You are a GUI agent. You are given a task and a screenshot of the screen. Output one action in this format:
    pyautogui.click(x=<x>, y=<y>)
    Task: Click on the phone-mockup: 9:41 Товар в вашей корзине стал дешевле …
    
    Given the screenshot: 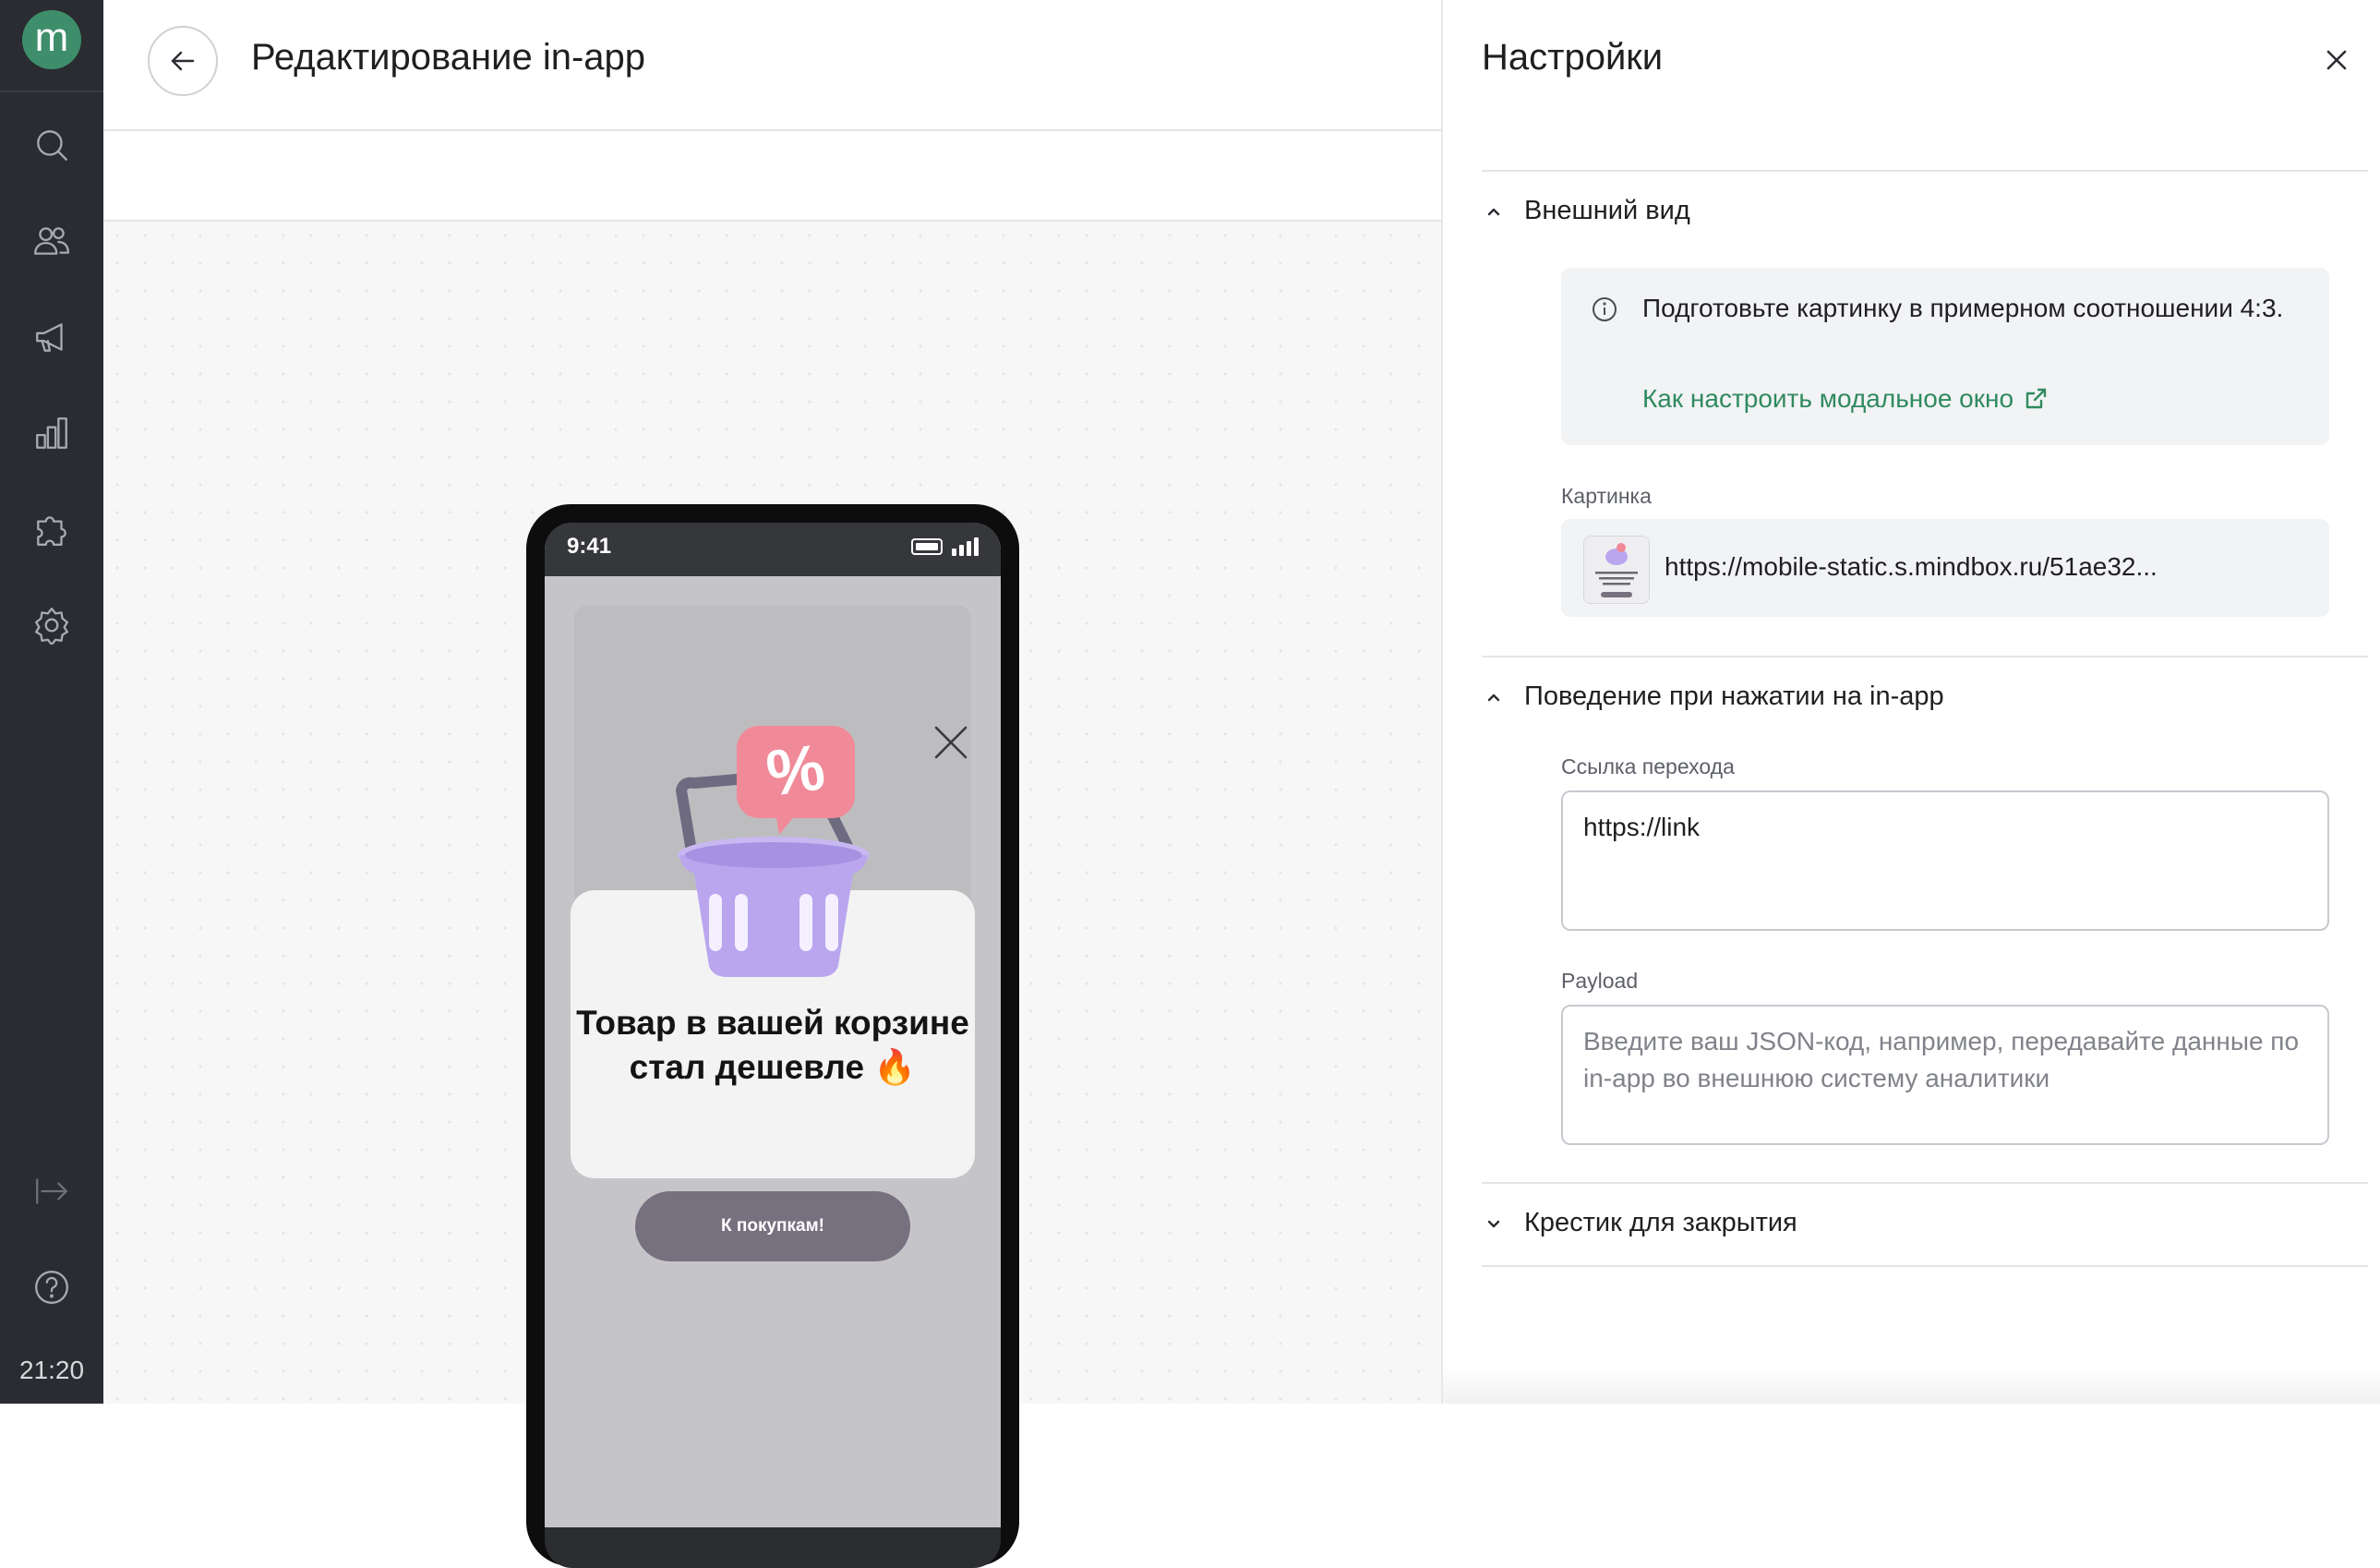 What is the action you would take?
    pyautogui.click(x=772, y=1036)
    